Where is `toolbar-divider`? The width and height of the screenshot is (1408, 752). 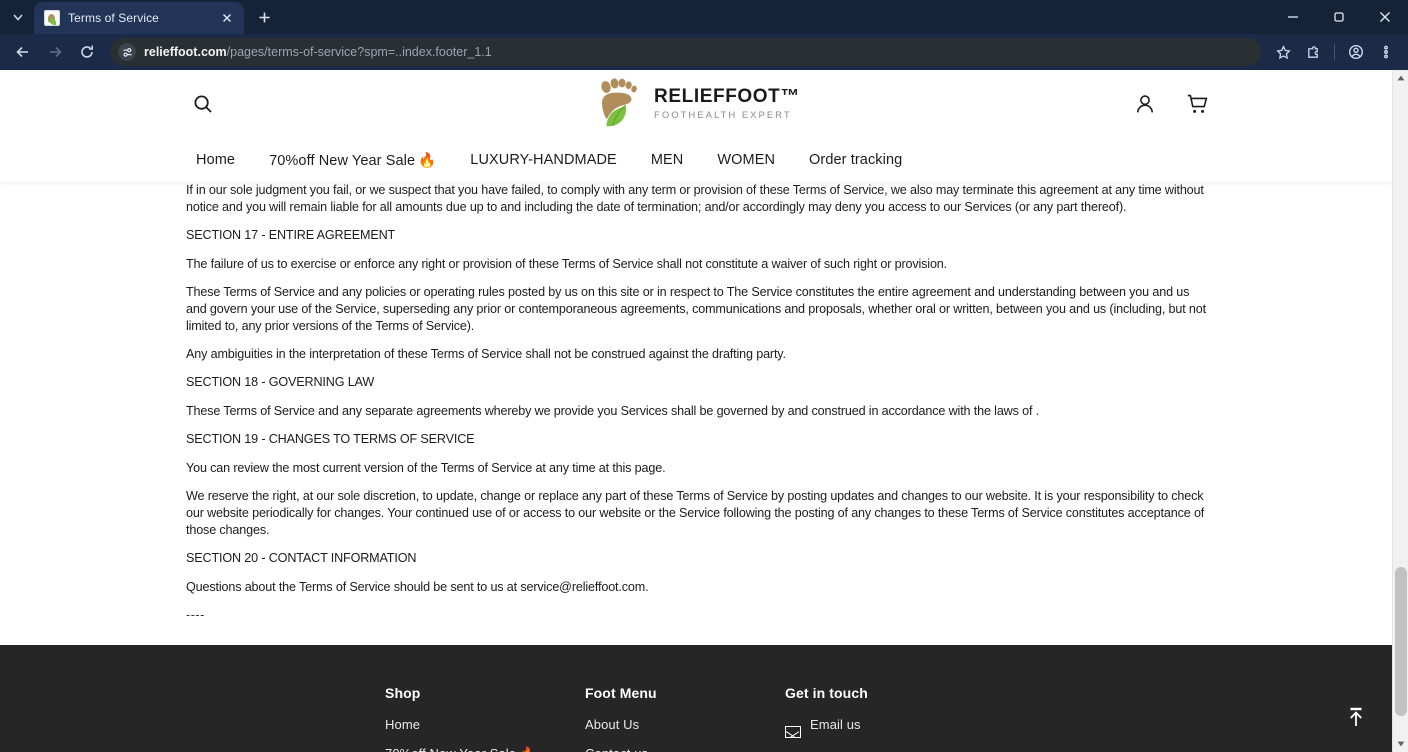 toolbar-divider is located at coordinates (1334, 52).